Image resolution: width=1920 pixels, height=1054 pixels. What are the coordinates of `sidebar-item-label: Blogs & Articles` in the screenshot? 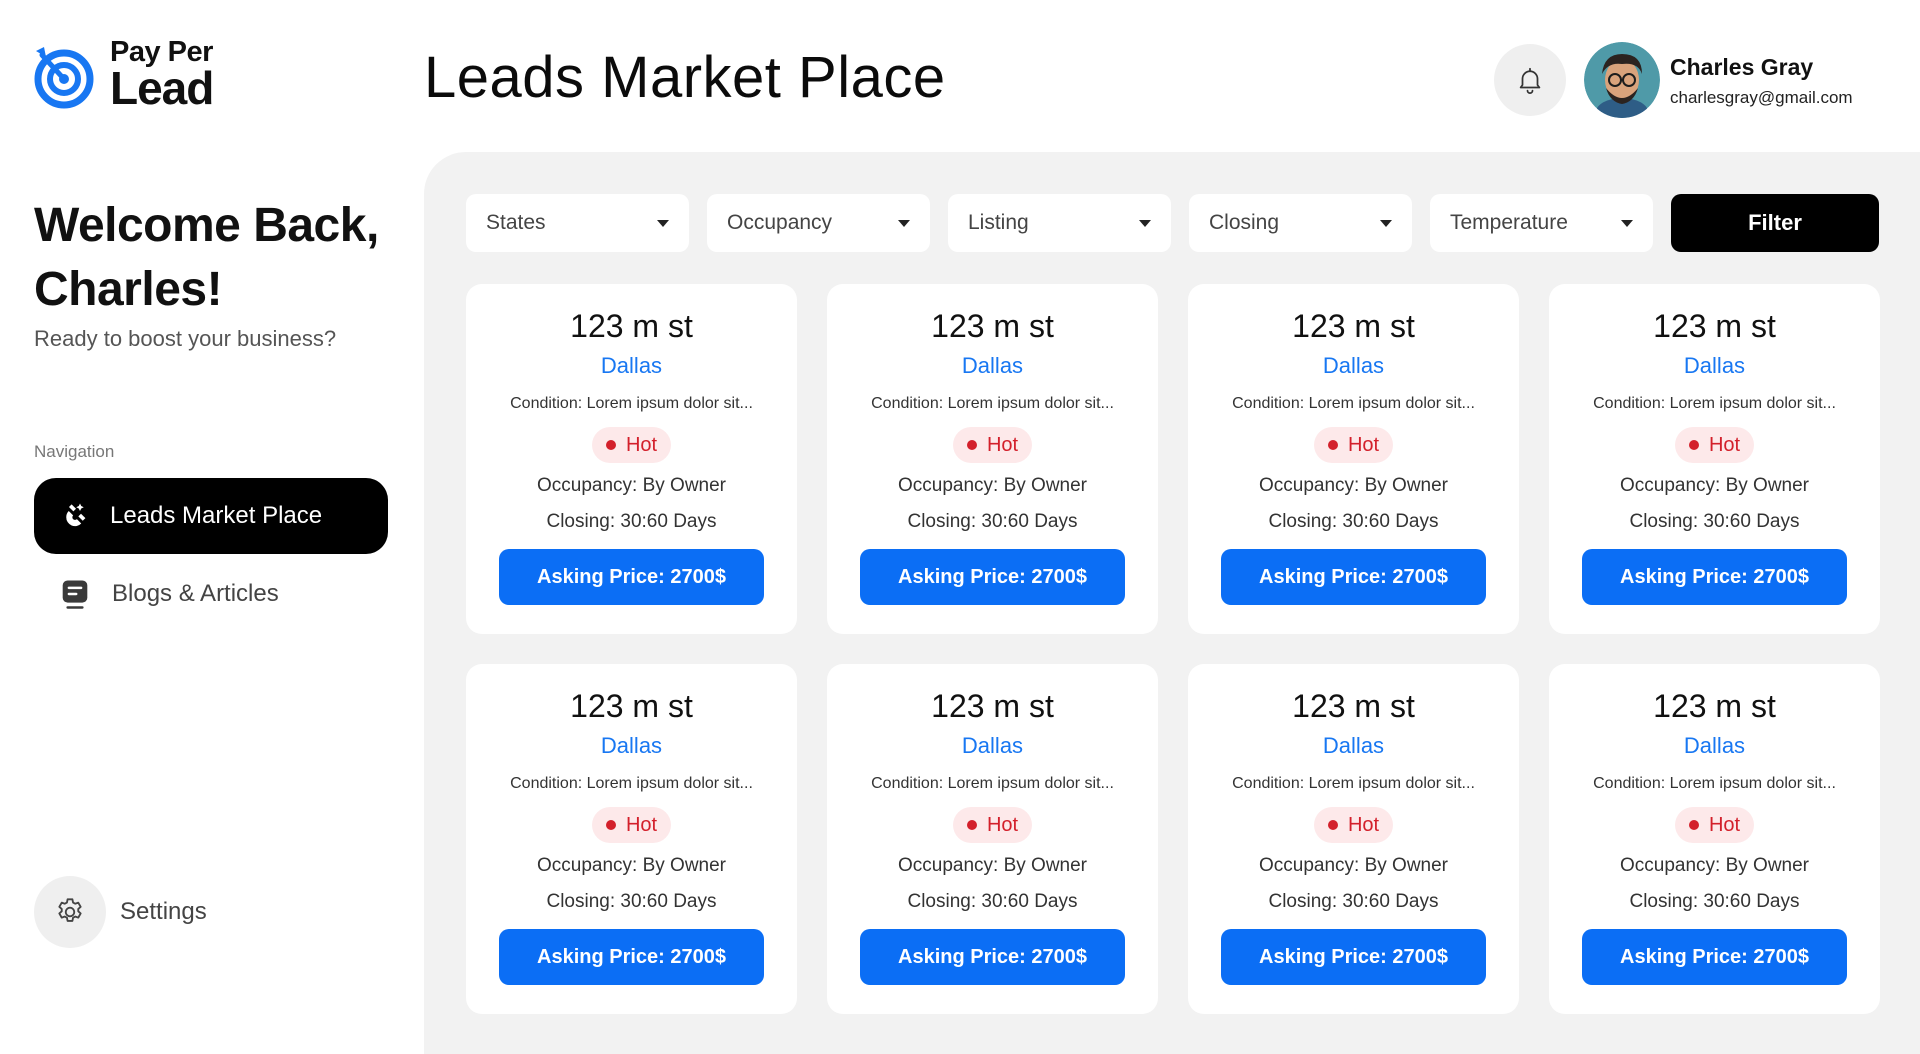 It's located at (195, 593).